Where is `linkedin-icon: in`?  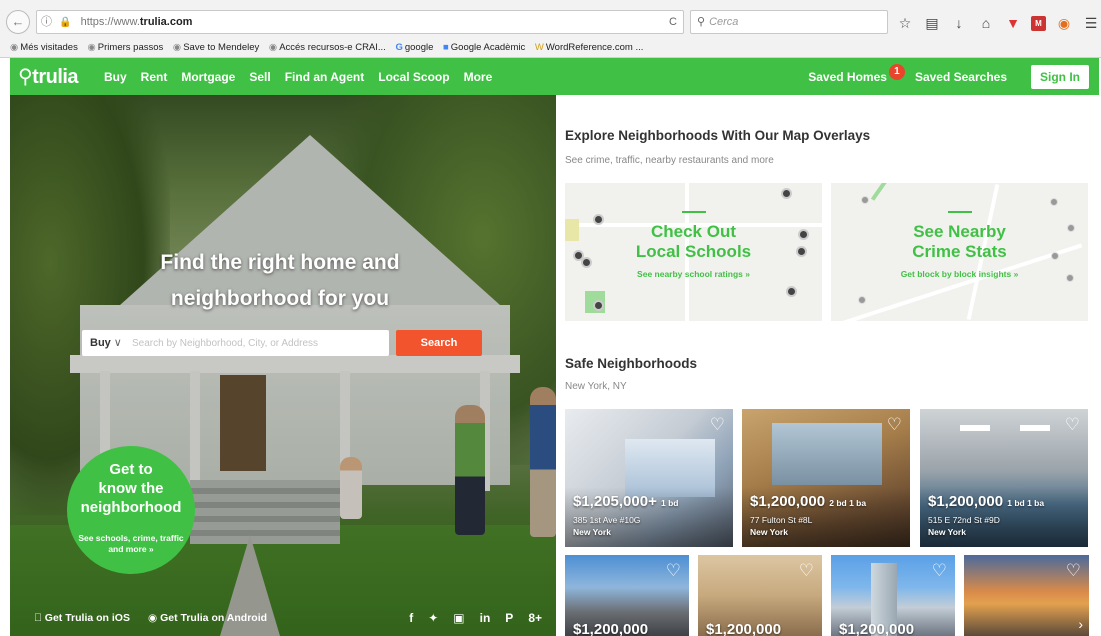
linkedin-icon: in is located at coordinates (485, 618).